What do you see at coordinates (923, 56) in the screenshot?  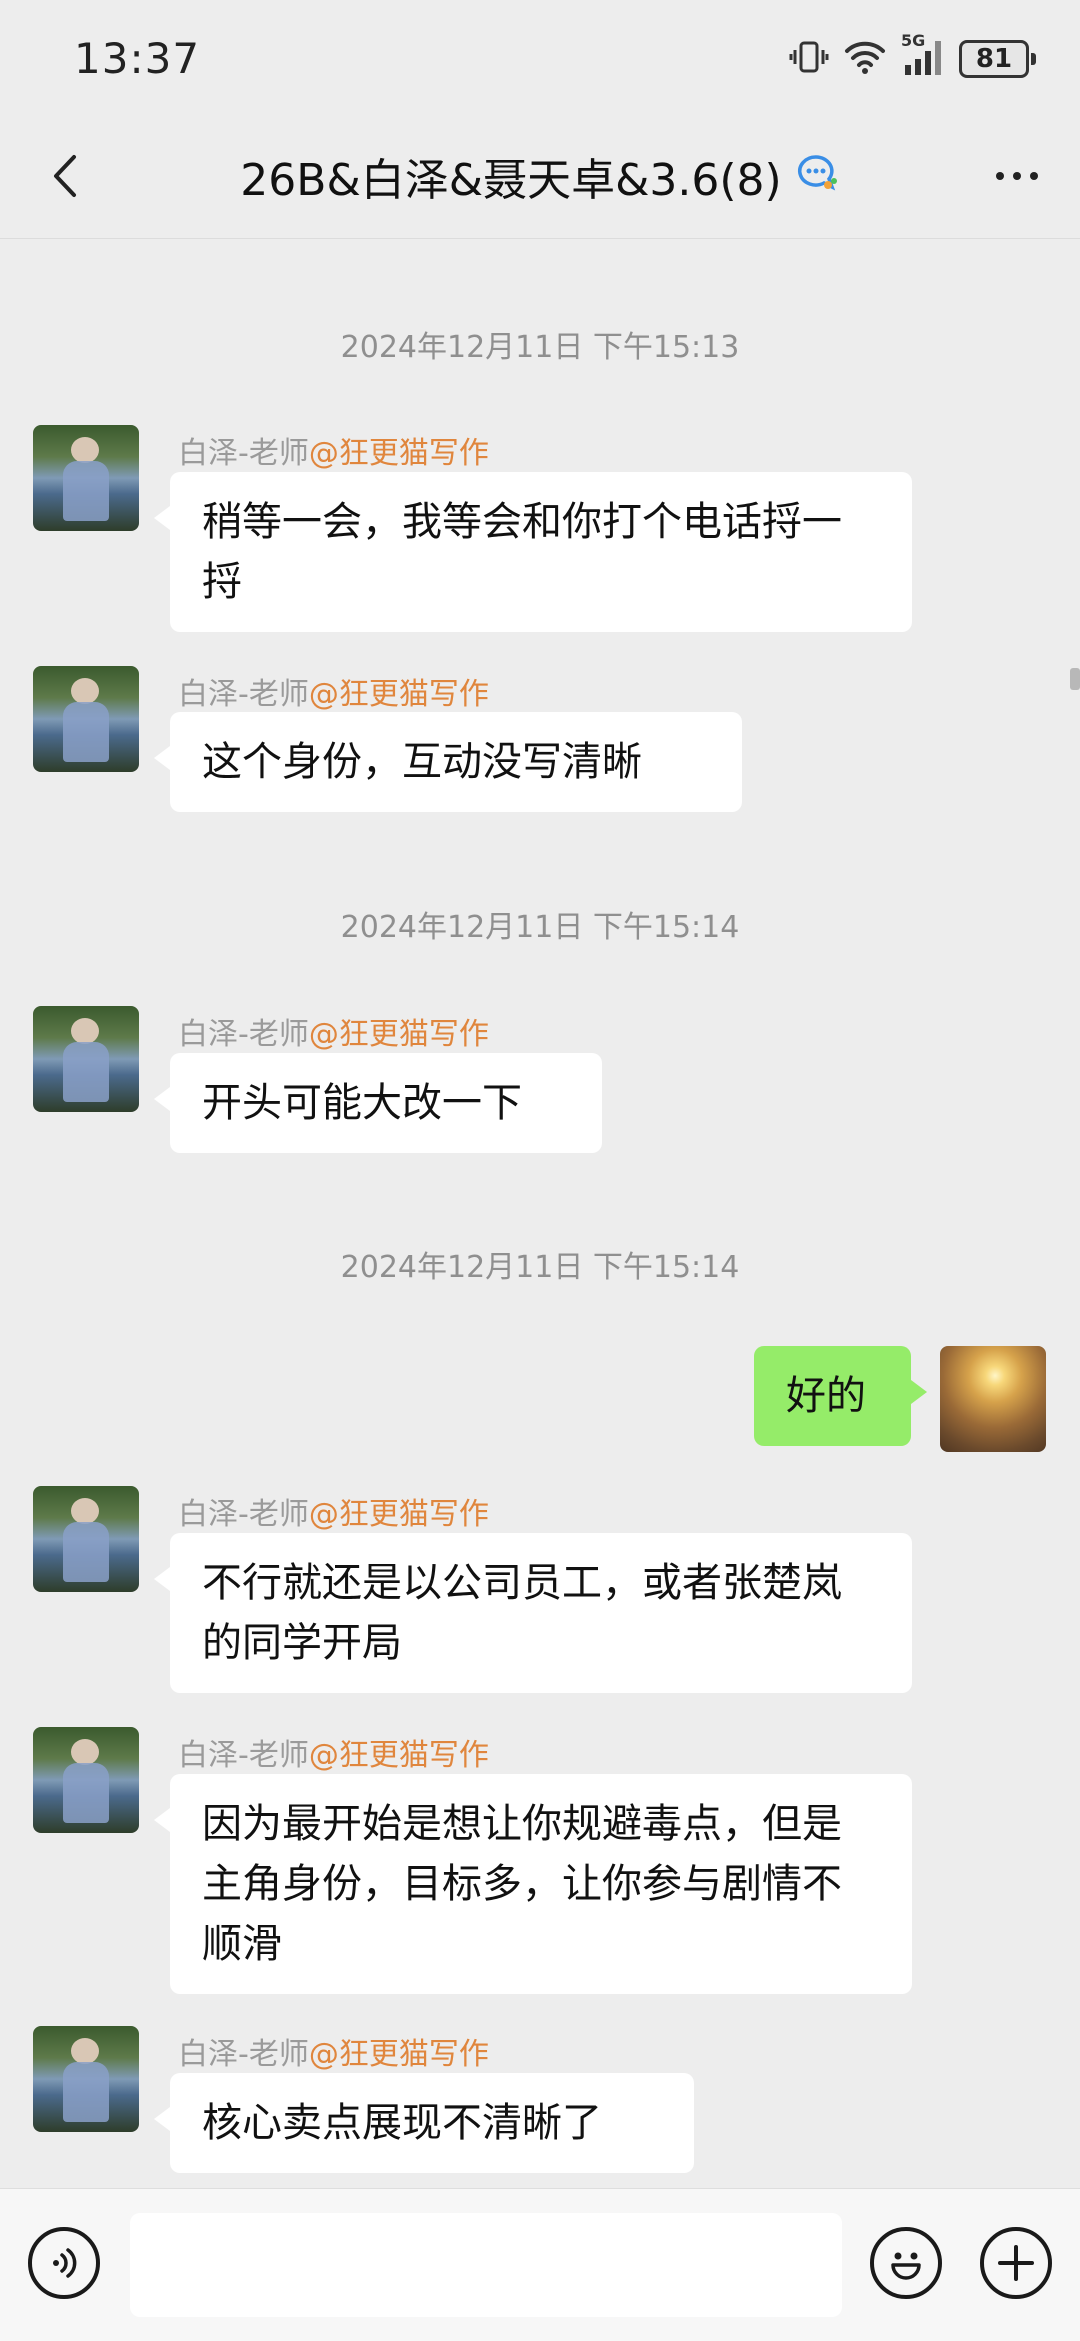 I see `network-type: 5G` at bounding box center [923, 56].